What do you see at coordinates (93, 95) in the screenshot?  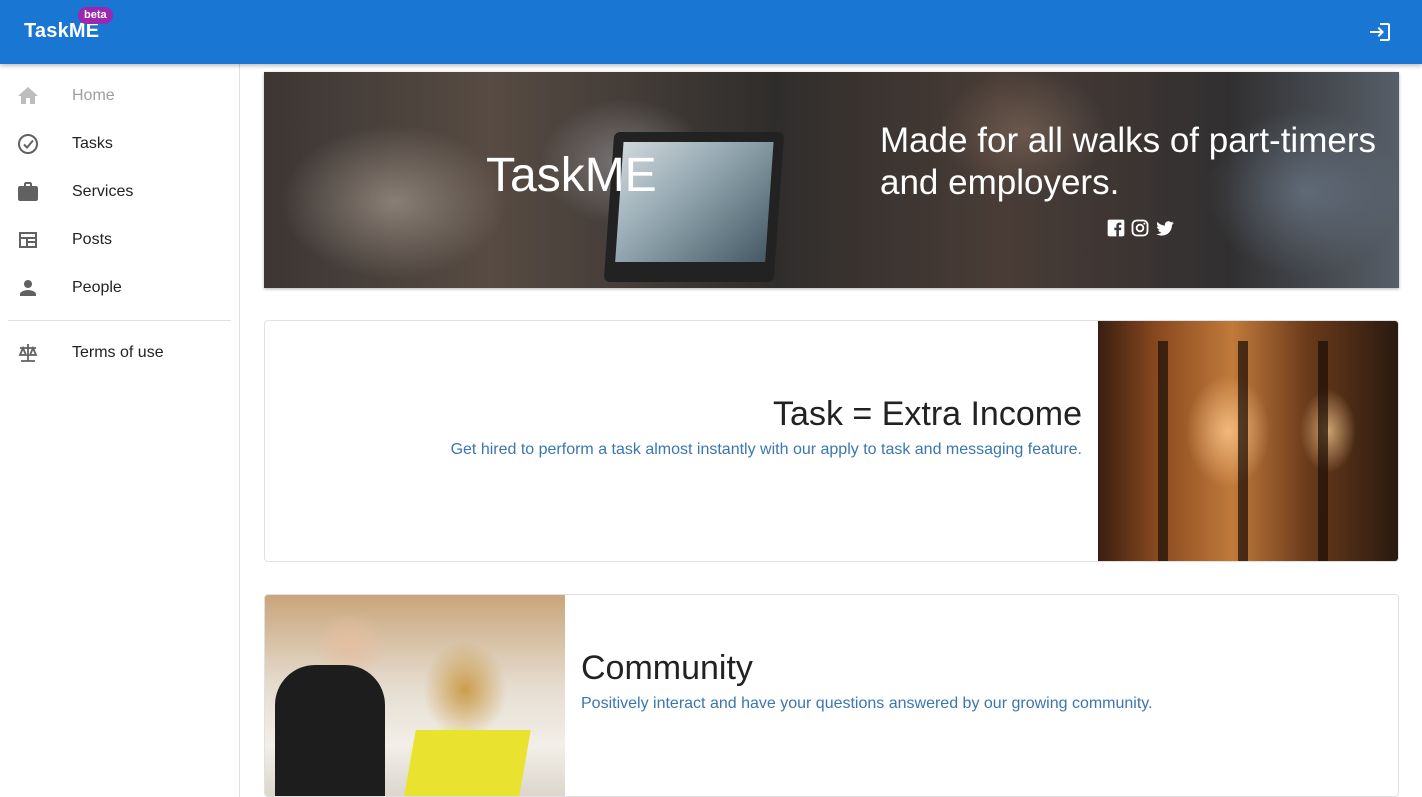 I see `sidebar-item-label: Home` at bounding box center [93, 95].